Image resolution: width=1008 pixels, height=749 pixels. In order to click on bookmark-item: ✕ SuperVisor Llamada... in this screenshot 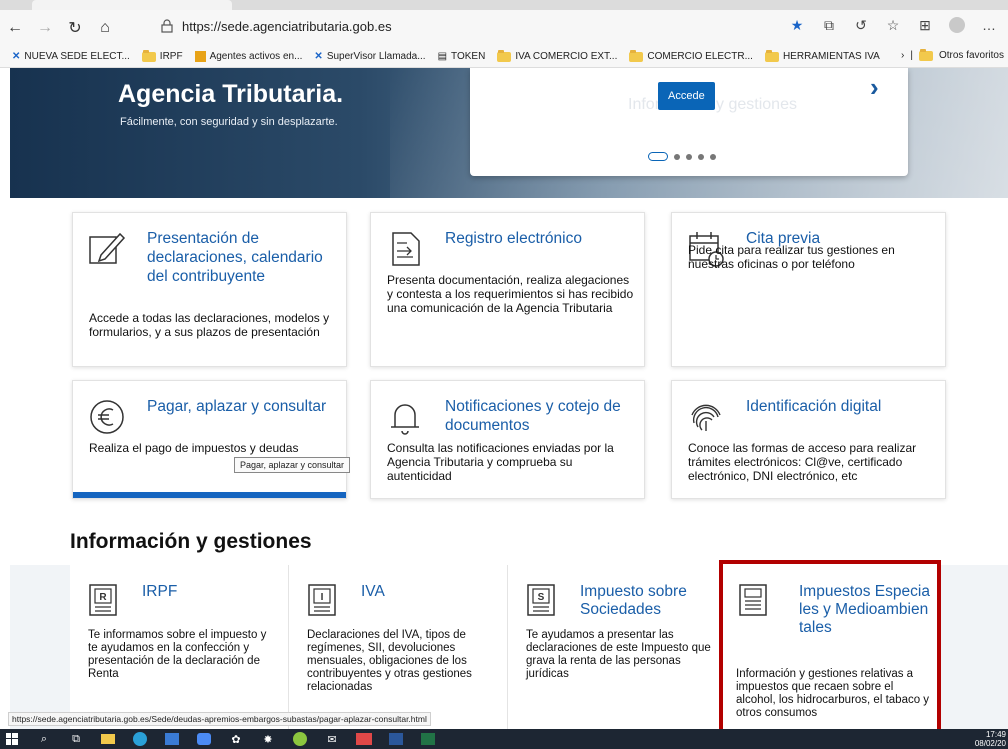, I will do `click(369, 56)`.